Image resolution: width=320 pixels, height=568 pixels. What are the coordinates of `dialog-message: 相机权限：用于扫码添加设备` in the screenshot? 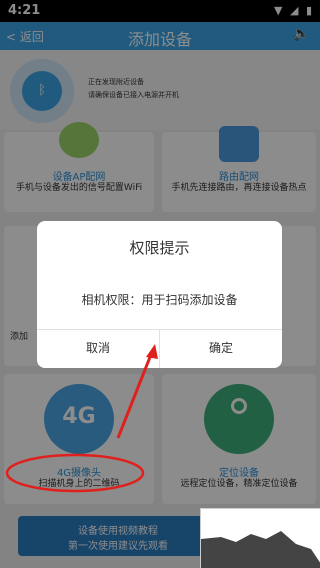 It's located at (159, 300).